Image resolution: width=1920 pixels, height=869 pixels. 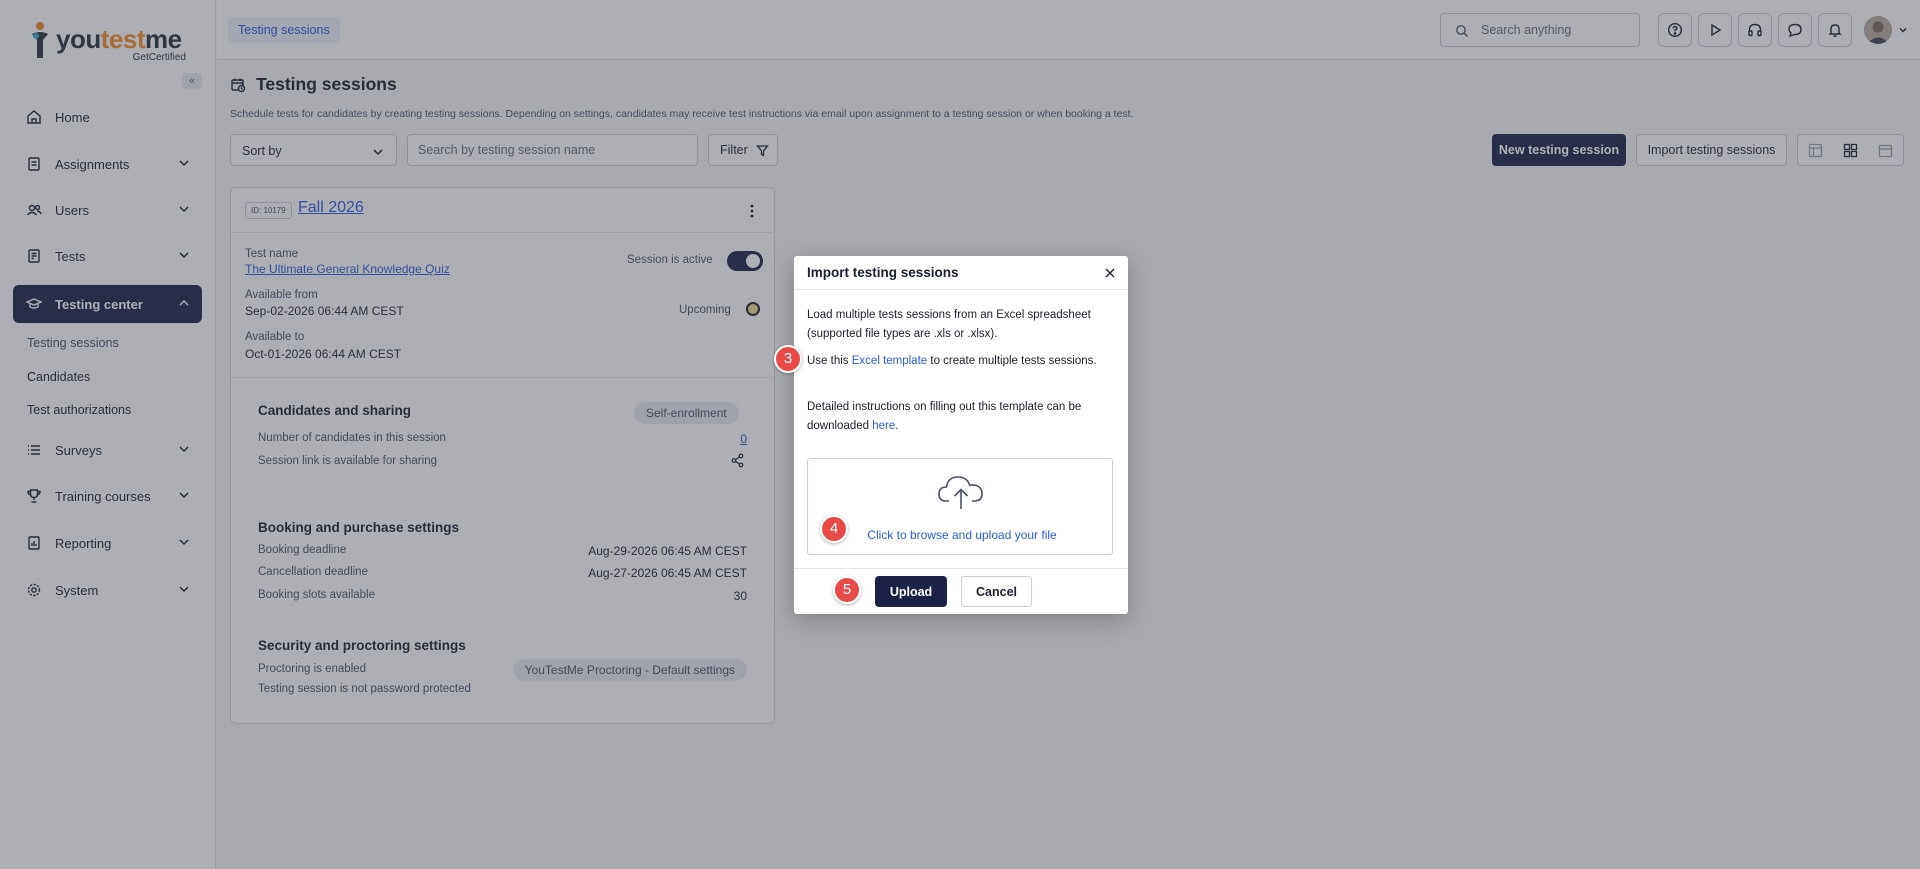 I want to click on step-marker-5: 5, so click(x=847, y=590).